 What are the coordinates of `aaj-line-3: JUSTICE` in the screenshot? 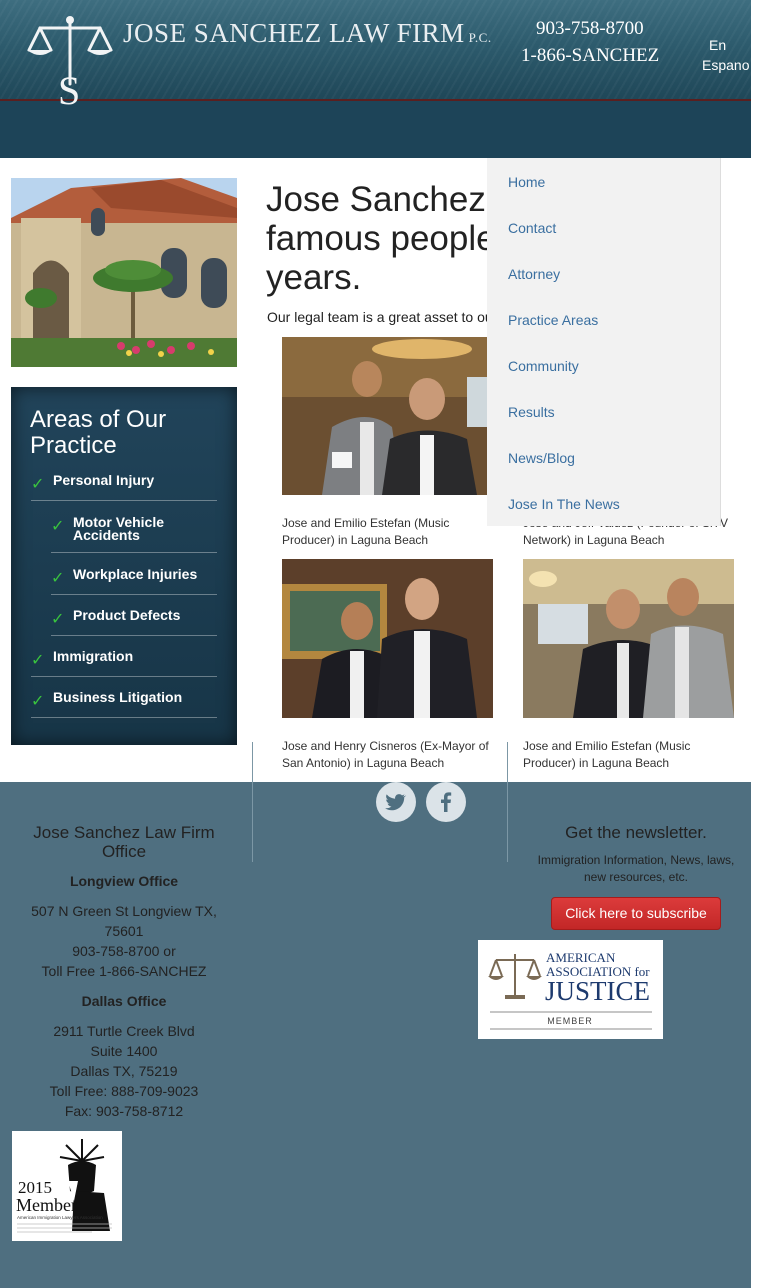 It's located at (597, 991).